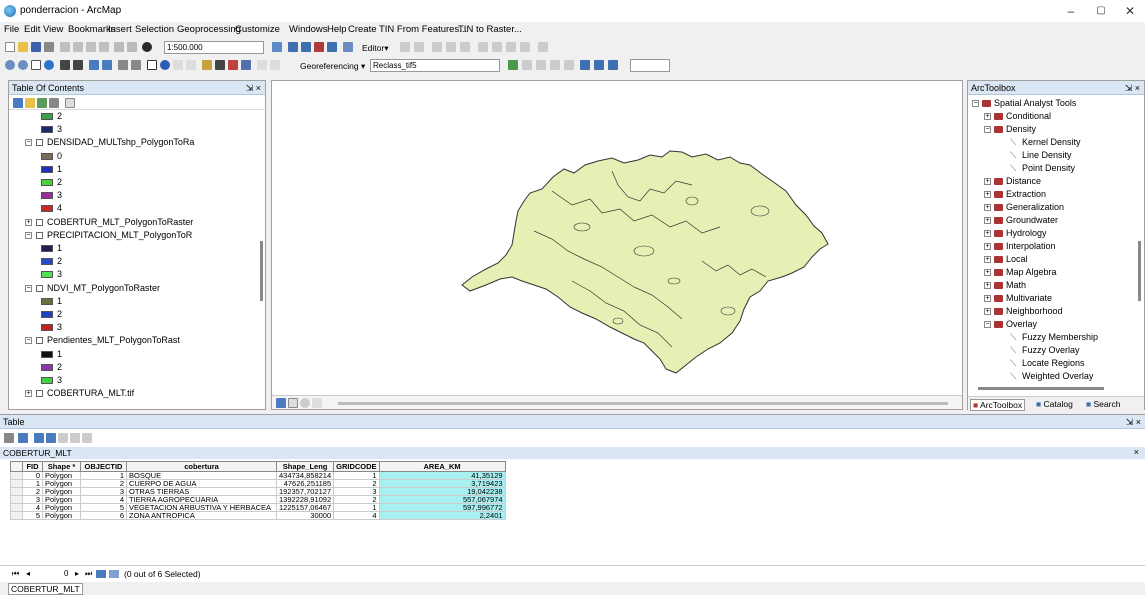  What do you see at coordinates (613, 65) in the screenshot?
I see `effects-icon` at bounding box center [613, 65].